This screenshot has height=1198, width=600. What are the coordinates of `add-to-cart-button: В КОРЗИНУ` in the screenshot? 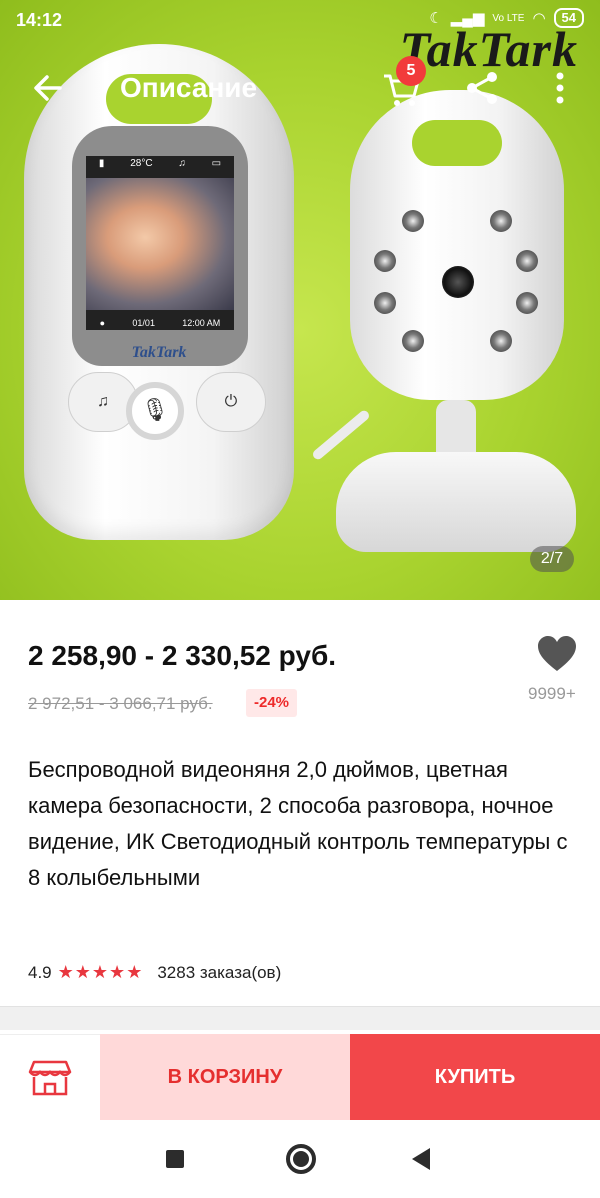 It's located at (225, 1077).